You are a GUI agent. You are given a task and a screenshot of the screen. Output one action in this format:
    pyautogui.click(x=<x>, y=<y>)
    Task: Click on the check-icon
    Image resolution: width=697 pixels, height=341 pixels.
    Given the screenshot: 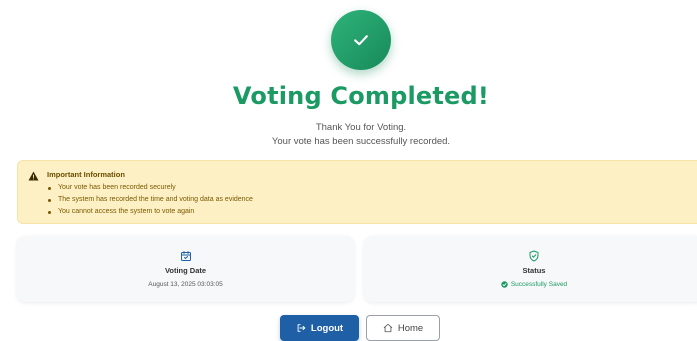 What is the action you would take?
    pyautogui.click(x=361, y=40)
    